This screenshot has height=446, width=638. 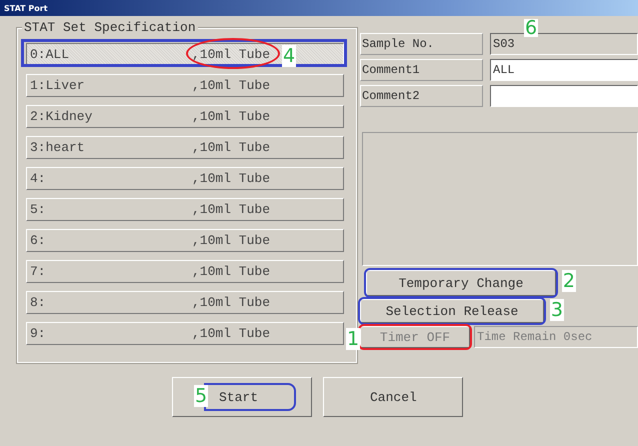 I want to click on stat-item: 6: ,10ml Tube, so click(x=185, y=240).